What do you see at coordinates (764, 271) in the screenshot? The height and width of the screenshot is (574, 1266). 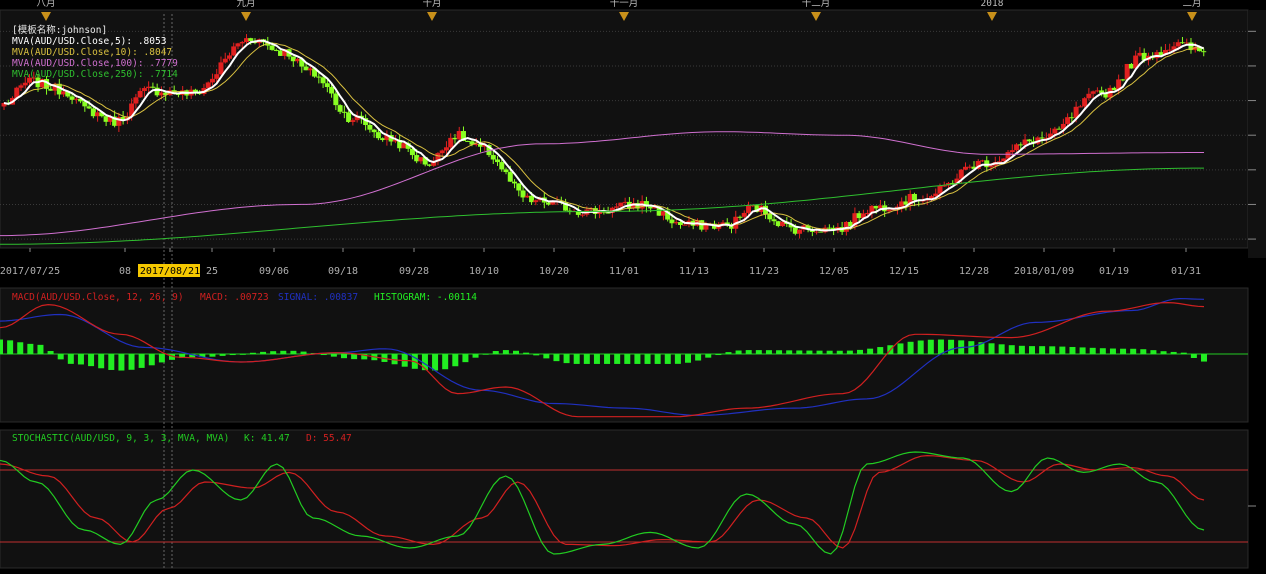 I see `date-tick-label: 11/23` at bounding box center [764, 271].